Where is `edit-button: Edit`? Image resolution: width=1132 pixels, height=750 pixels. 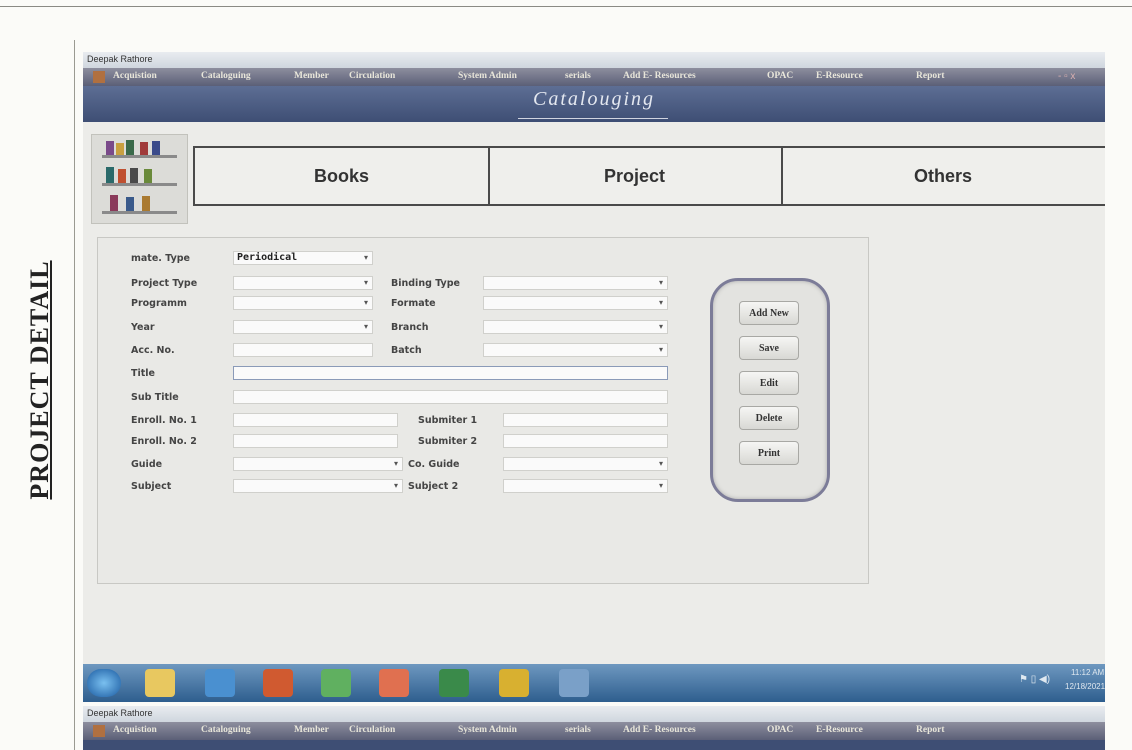
edit-button: Edit is located at coordinates (769, 383).